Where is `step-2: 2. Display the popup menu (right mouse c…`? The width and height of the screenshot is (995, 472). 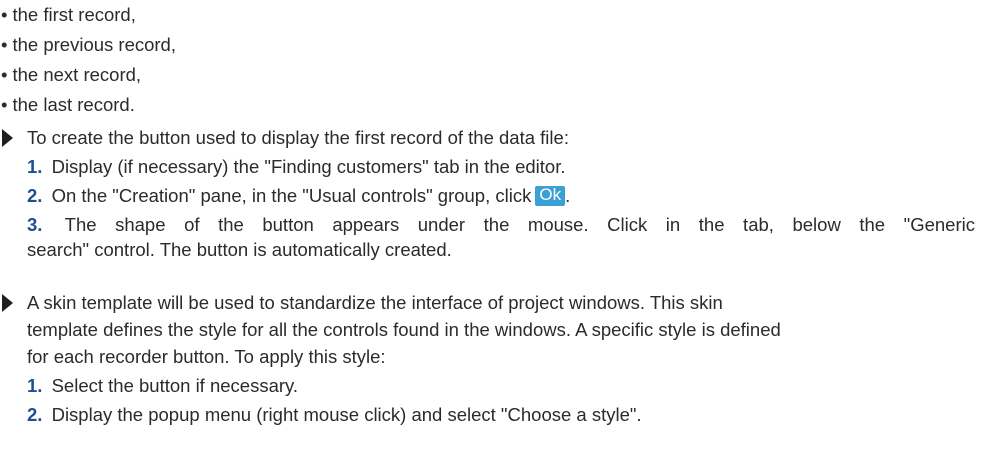 step-2: 2. Display the popup menu (right mouse c… is located at coordinates (334, 415).